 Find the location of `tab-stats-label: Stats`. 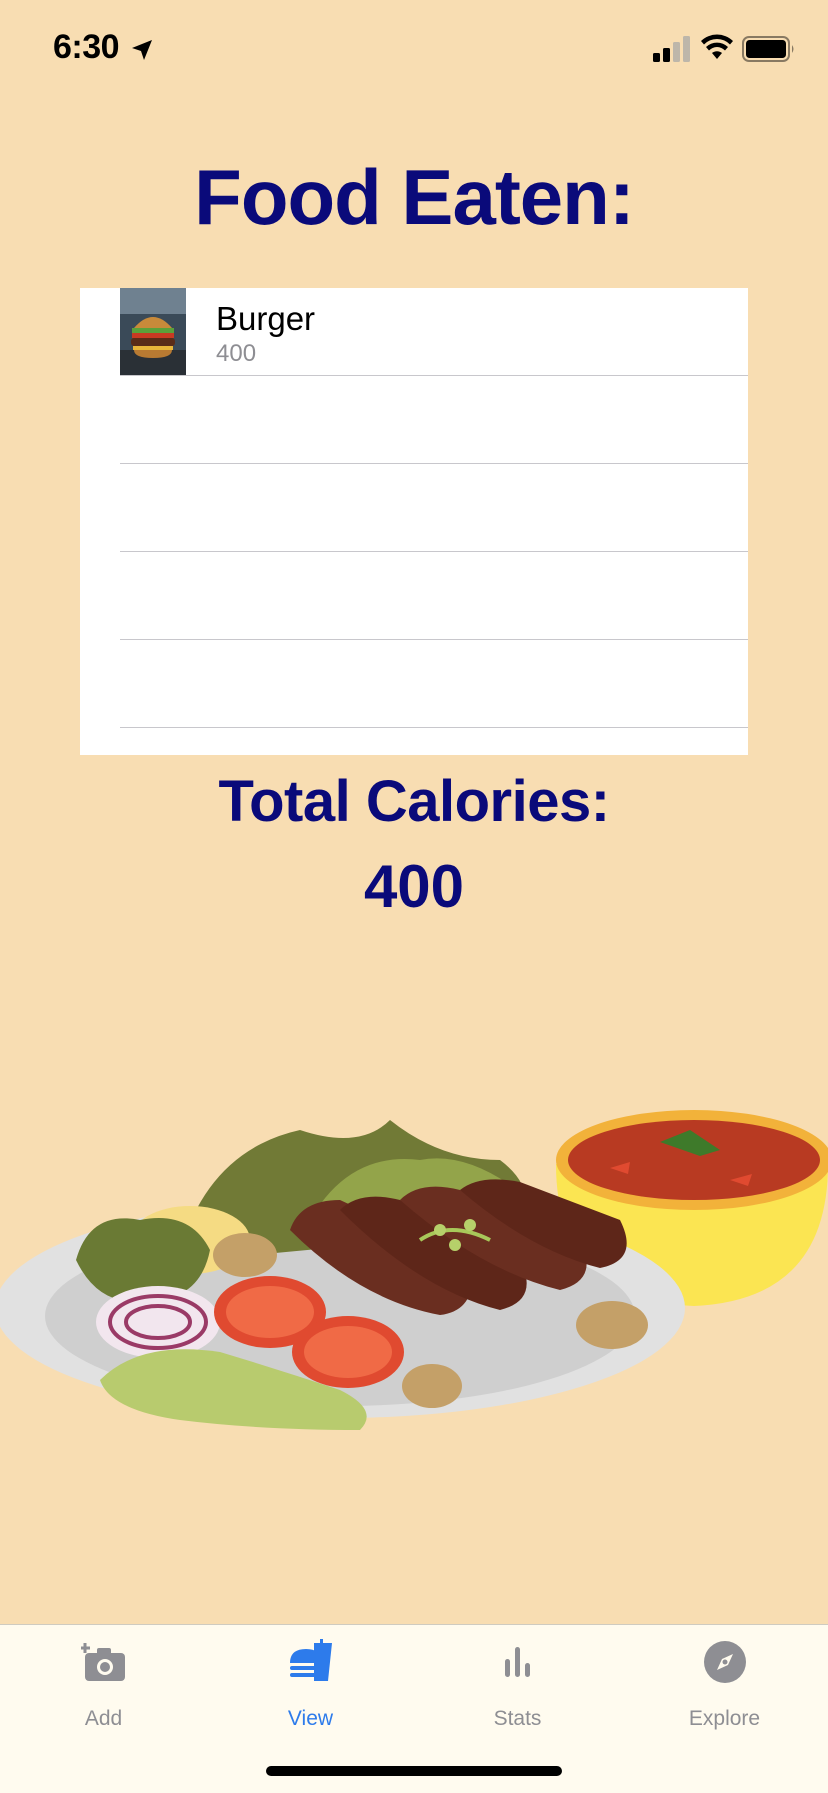

tab-stats-label: Stats is located at coordinates (517, 1718).